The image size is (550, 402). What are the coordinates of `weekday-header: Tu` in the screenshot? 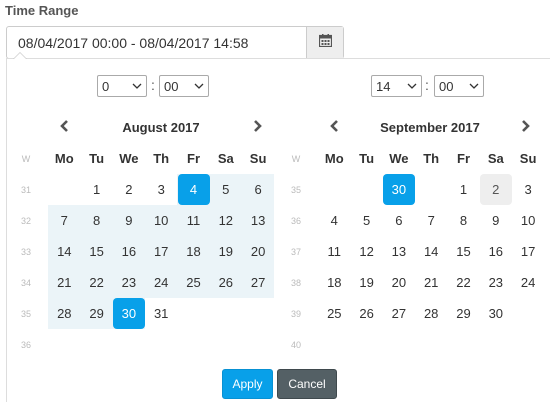 It's located at (367, 158).